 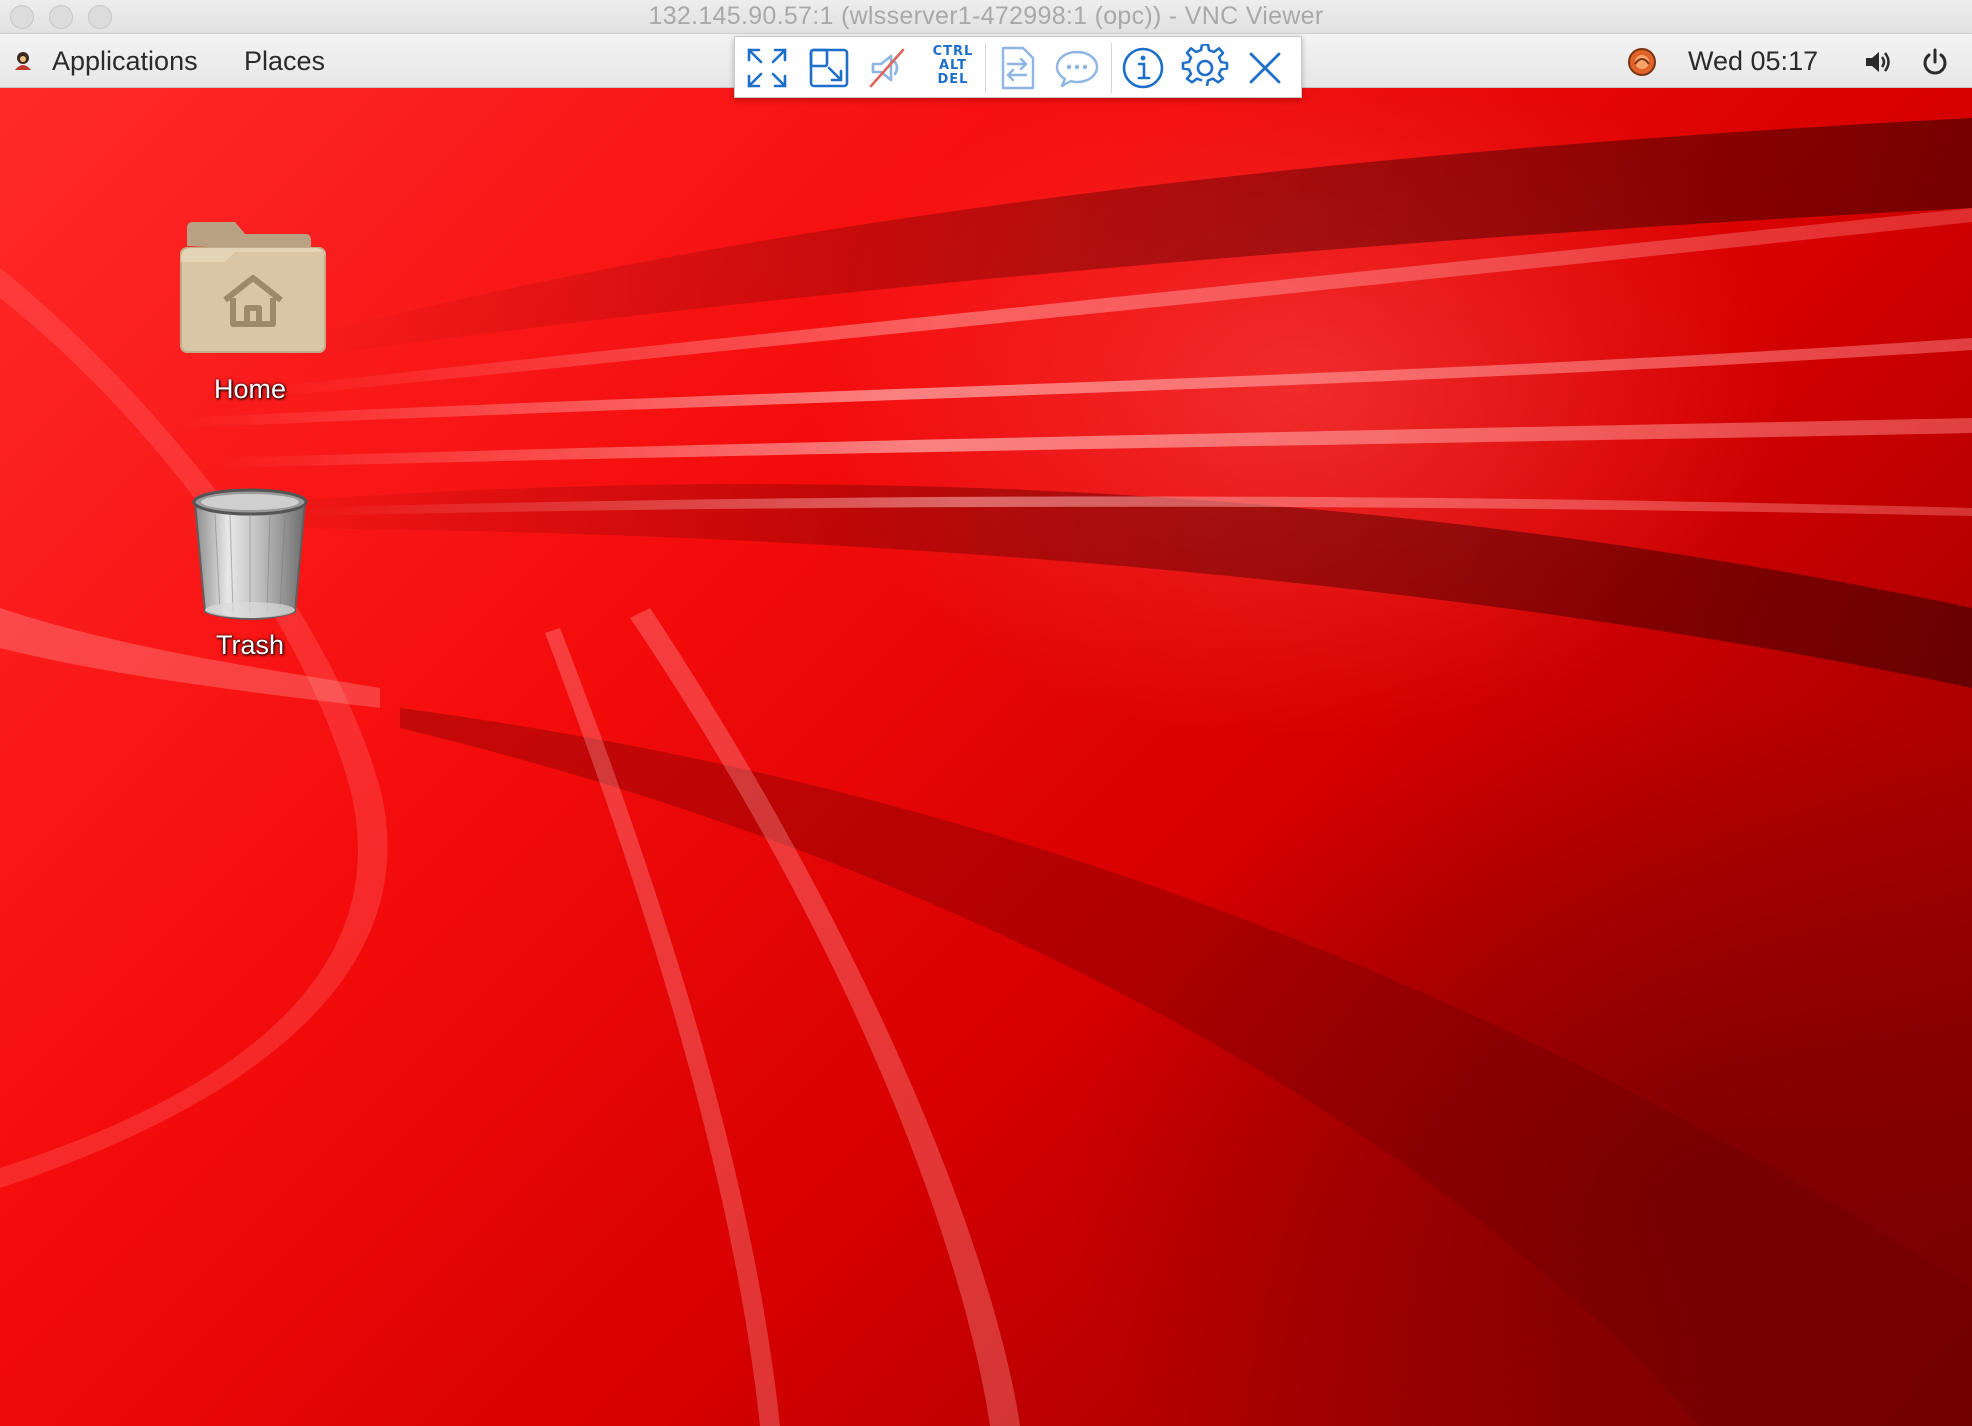 What do you see at coordinates (1642, 62) in the screenshot?
I see `network-status-icon` at bounding box center [1642, 62].